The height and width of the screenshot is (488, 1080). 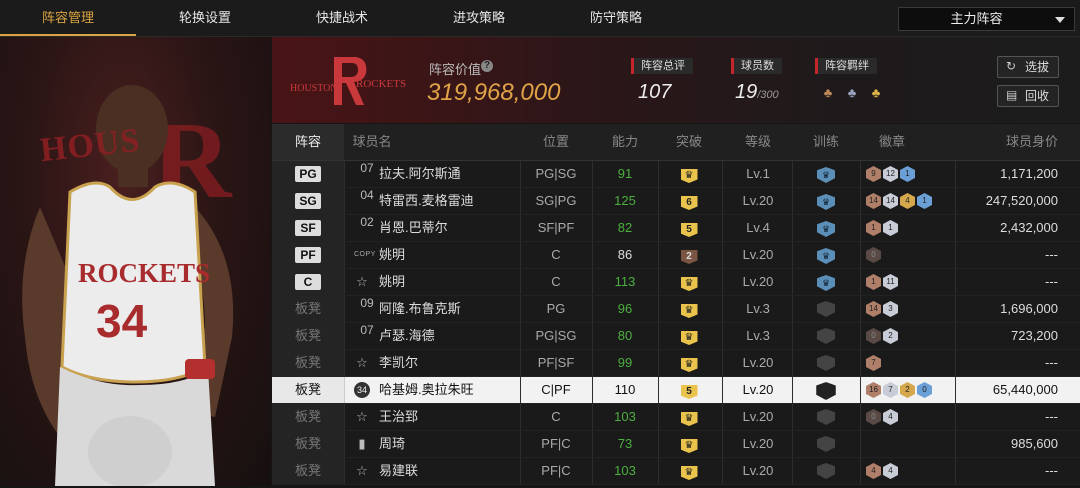 I want to click on col-badges: 徽章, so click(x=892, y=142).